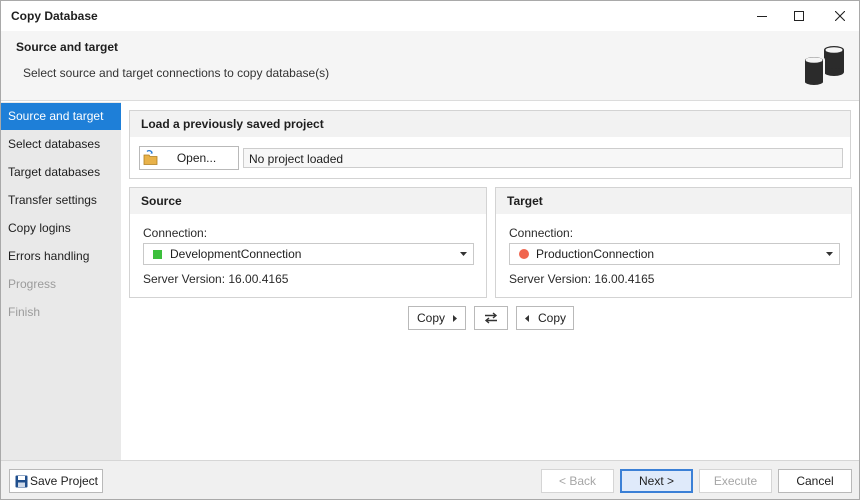  What do you see at coordinates (582, 279) in the screenshot?
I see `target-server-version: Server Version: 16.00.4165` at bounding box center [582, 279].